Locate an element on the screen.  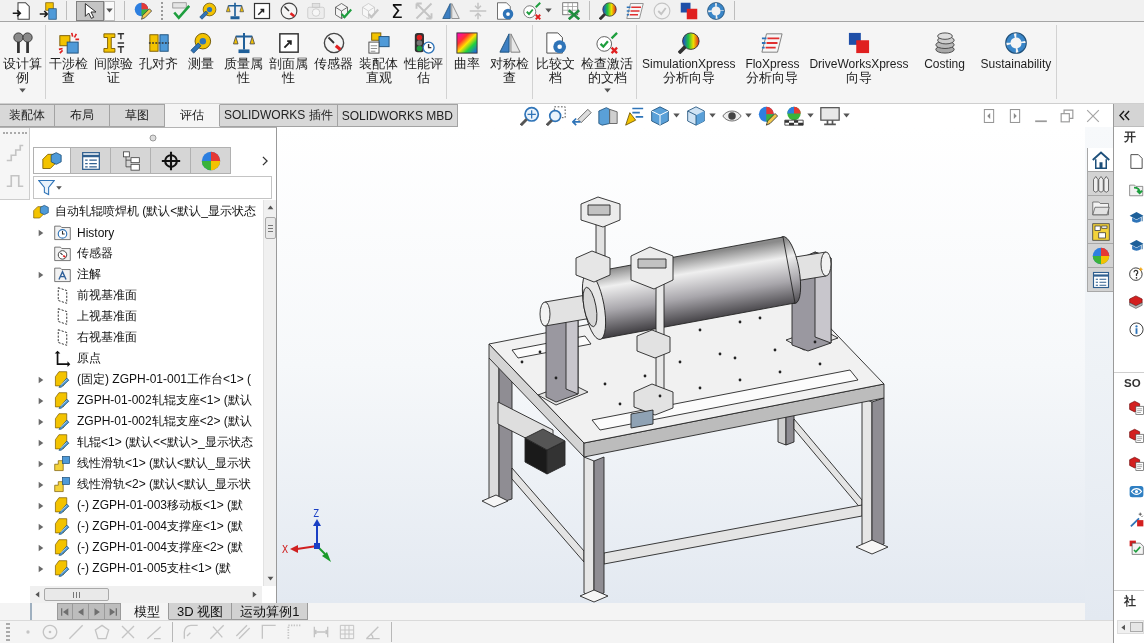
command-tab: 装配体 is located at coordinates (27, 115).